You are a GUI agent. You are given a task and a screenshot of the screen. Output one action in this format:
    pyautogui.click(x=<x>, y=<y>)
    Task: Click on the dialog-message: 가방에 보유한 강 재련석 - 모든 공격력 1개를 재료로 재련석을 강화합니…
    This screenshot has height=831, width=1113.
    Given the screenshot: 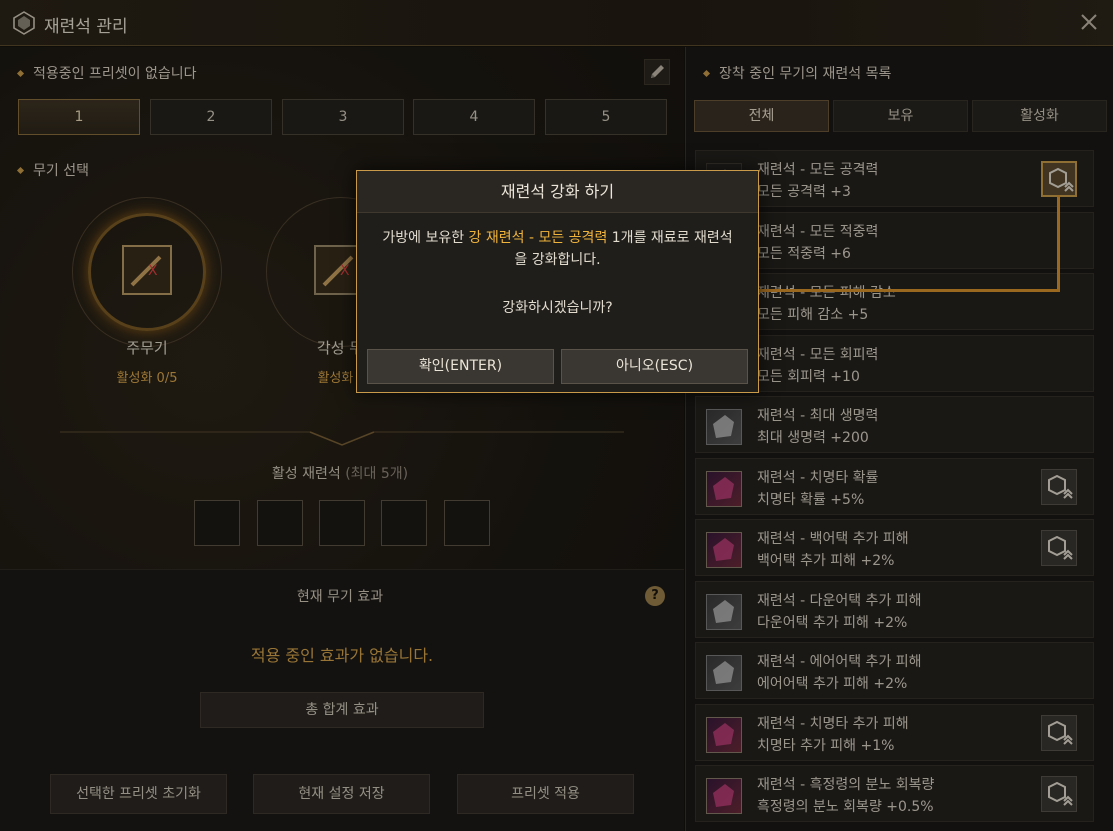 What is the action you would take?
    pyautogui.click(x=557, y=249)
    